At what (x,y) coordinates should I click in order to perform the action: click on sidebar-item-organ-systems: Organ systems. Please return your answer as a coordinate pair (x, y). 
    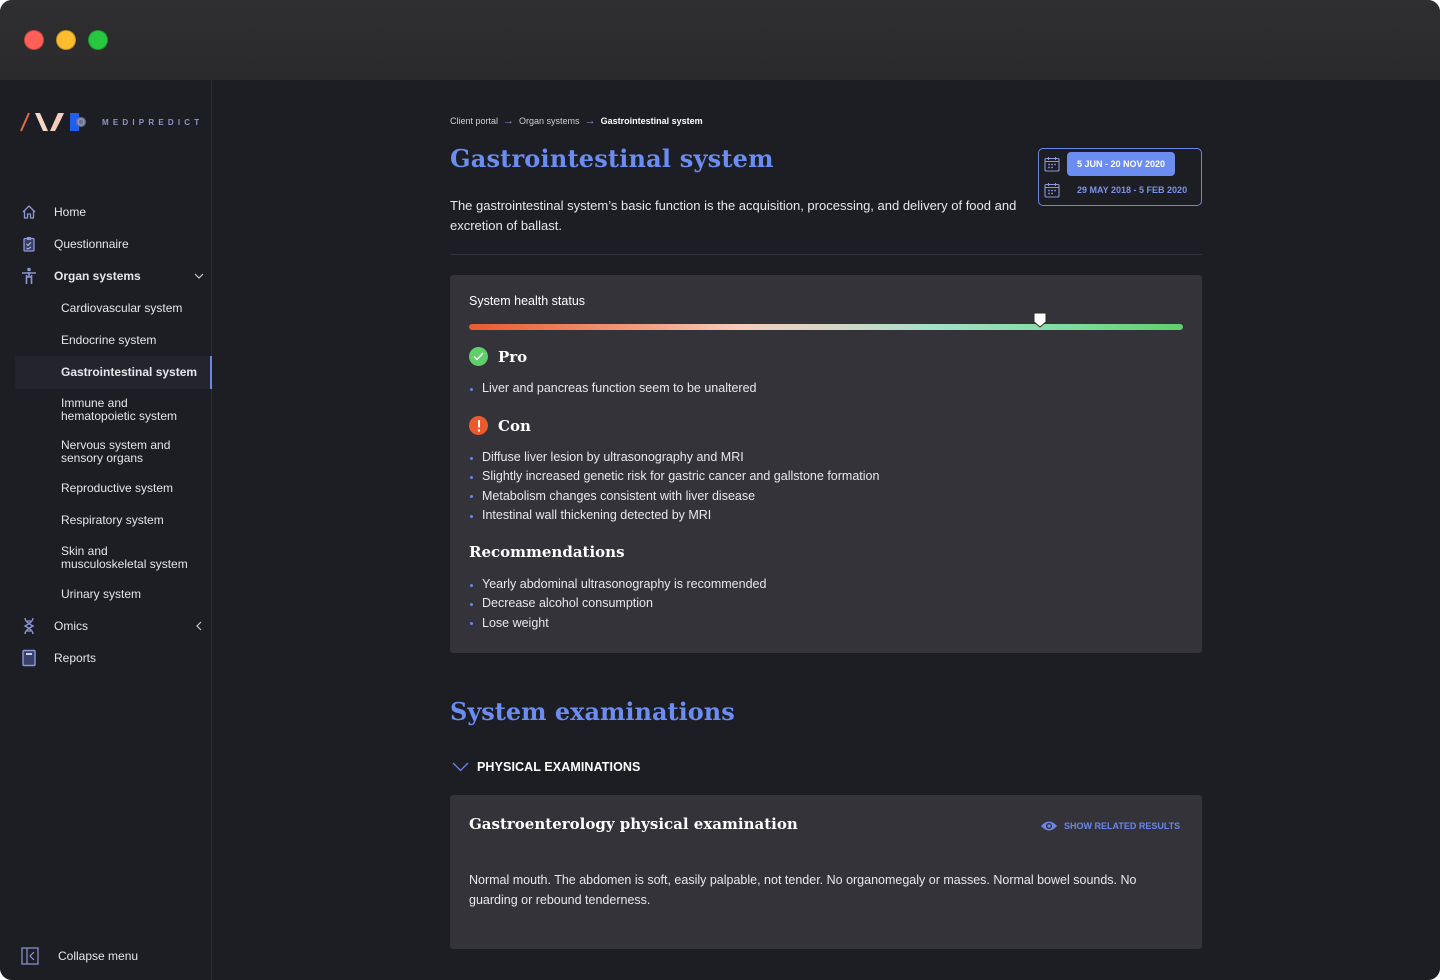
    Looking at the image, I should click on (106, 276).